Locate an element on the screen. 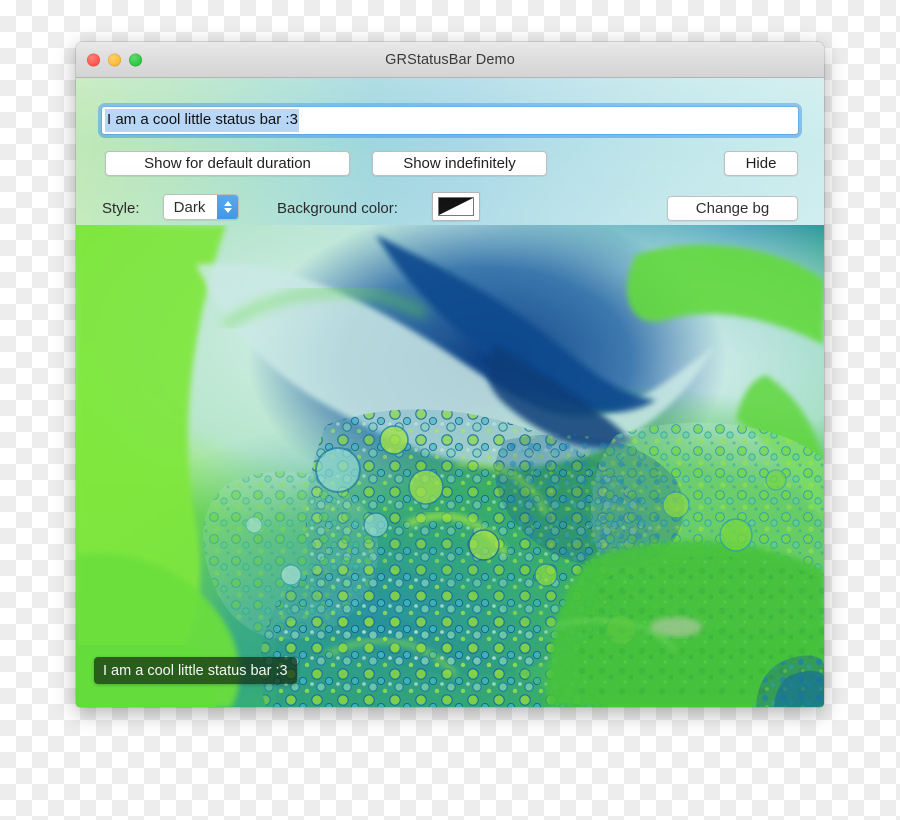  message-input-focus-ring: I am a cool little status bar :3 is located at coordinates (450, 120).